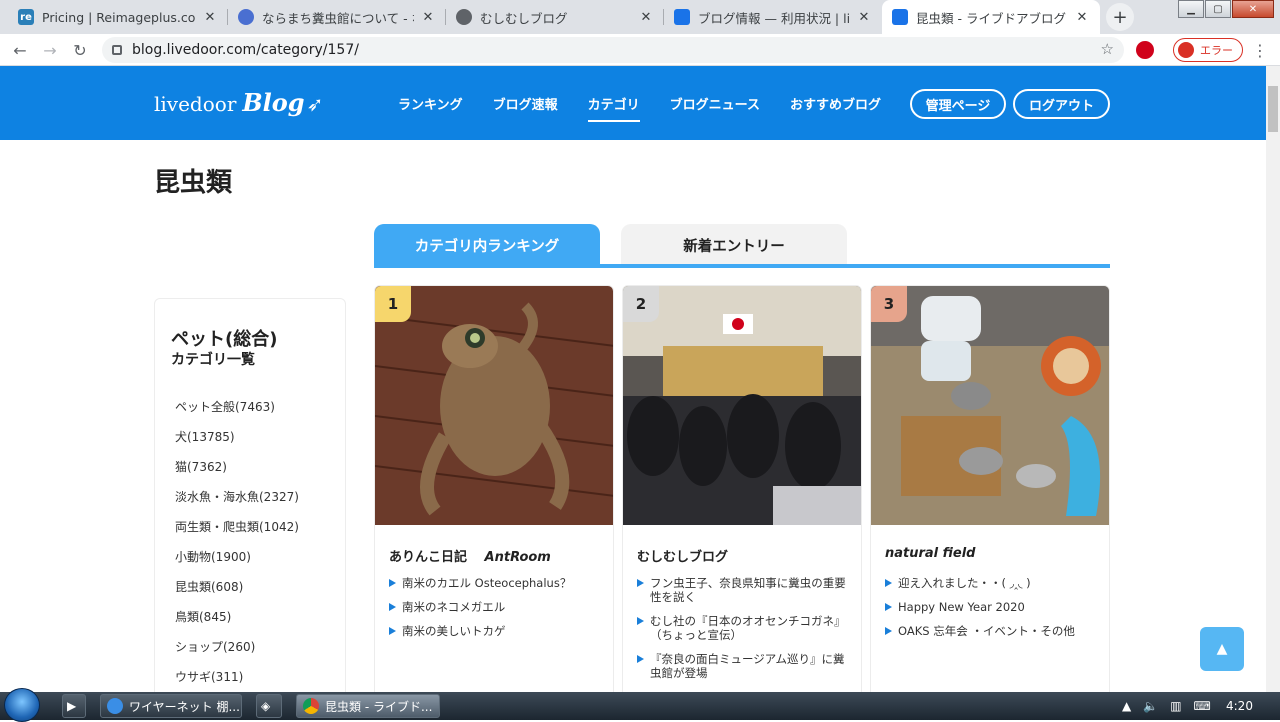 The height and width of the screenshot is (722, 1280). Describe the element at coordinates (470, 555) in the screenshot. I see `blog-name: ありんこ日記 AntRoom` at that location.